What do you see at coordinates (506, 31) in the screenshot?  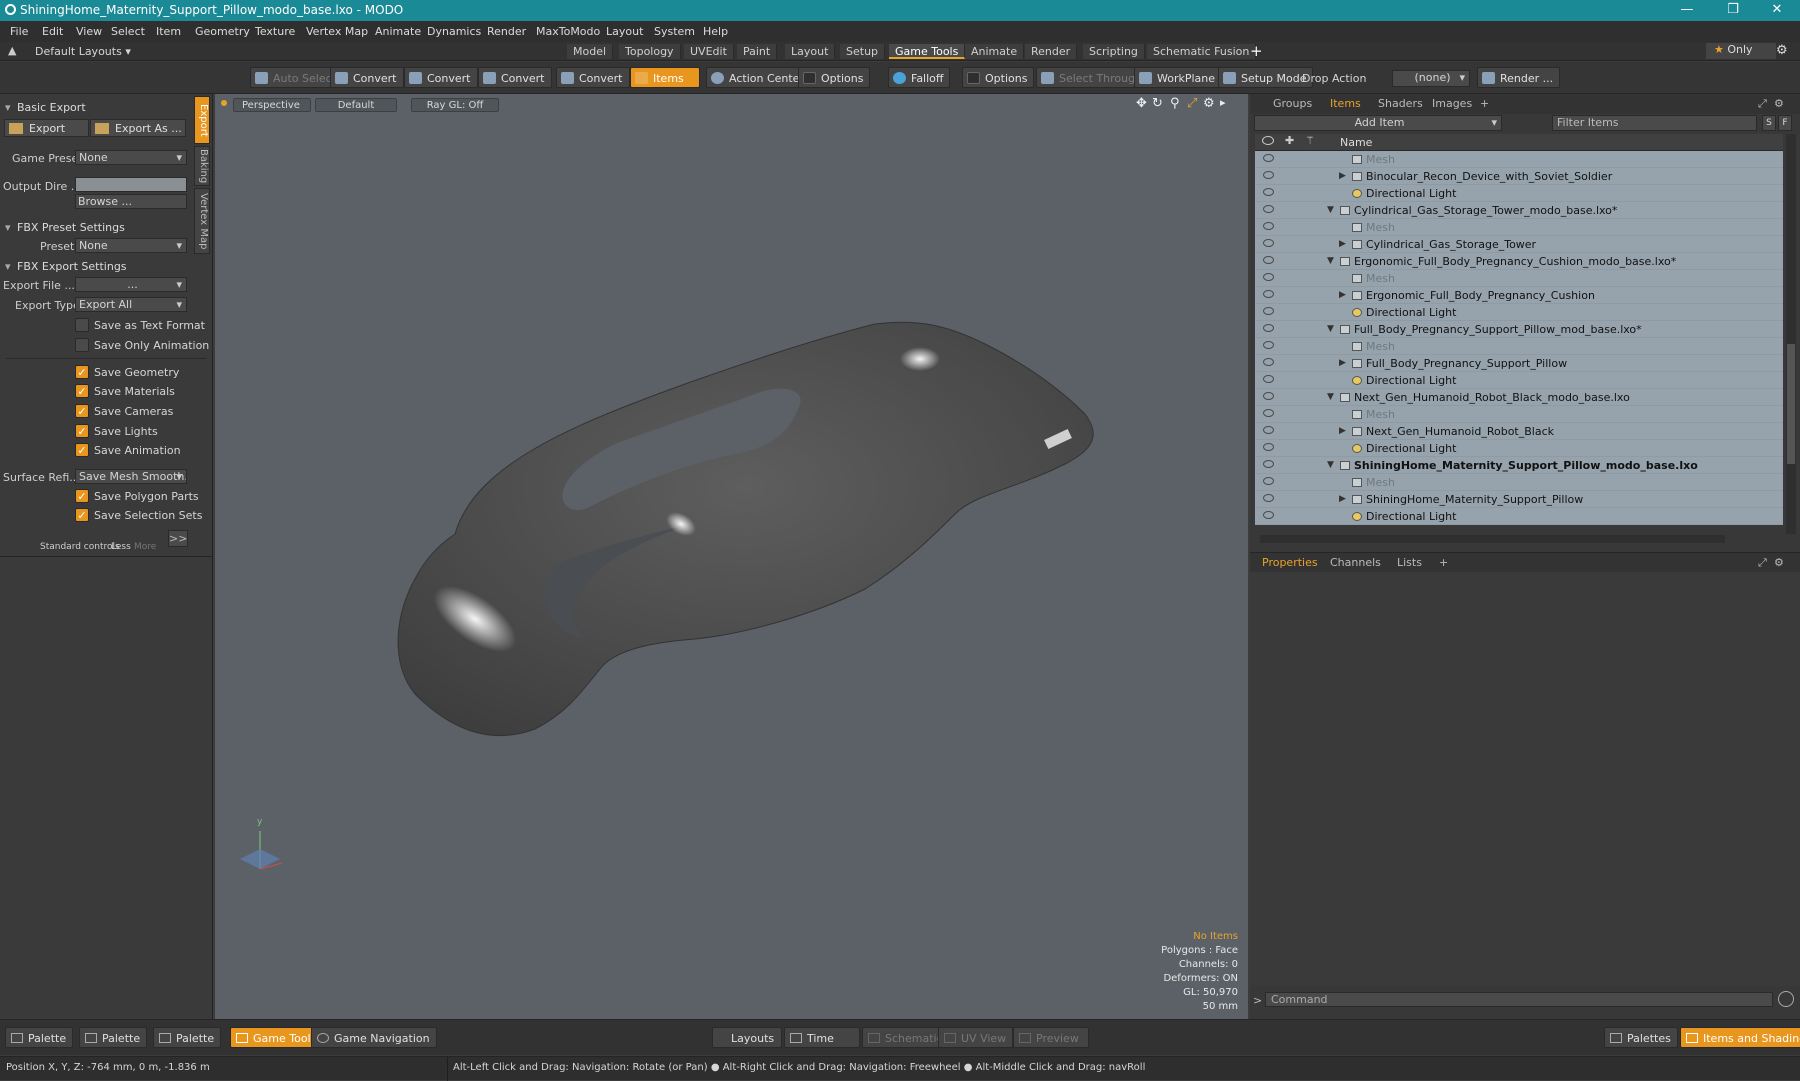 I see `menu-render: Render` at bounding box center [506, 31].